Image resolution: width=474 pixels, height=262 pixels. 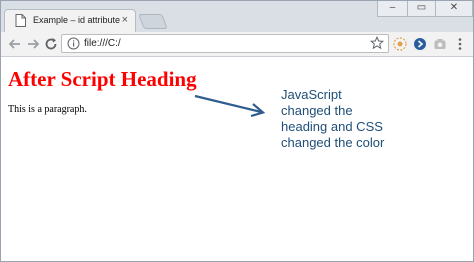 I want to click on url-text: file:///C:/, so click(x=102, y=43).